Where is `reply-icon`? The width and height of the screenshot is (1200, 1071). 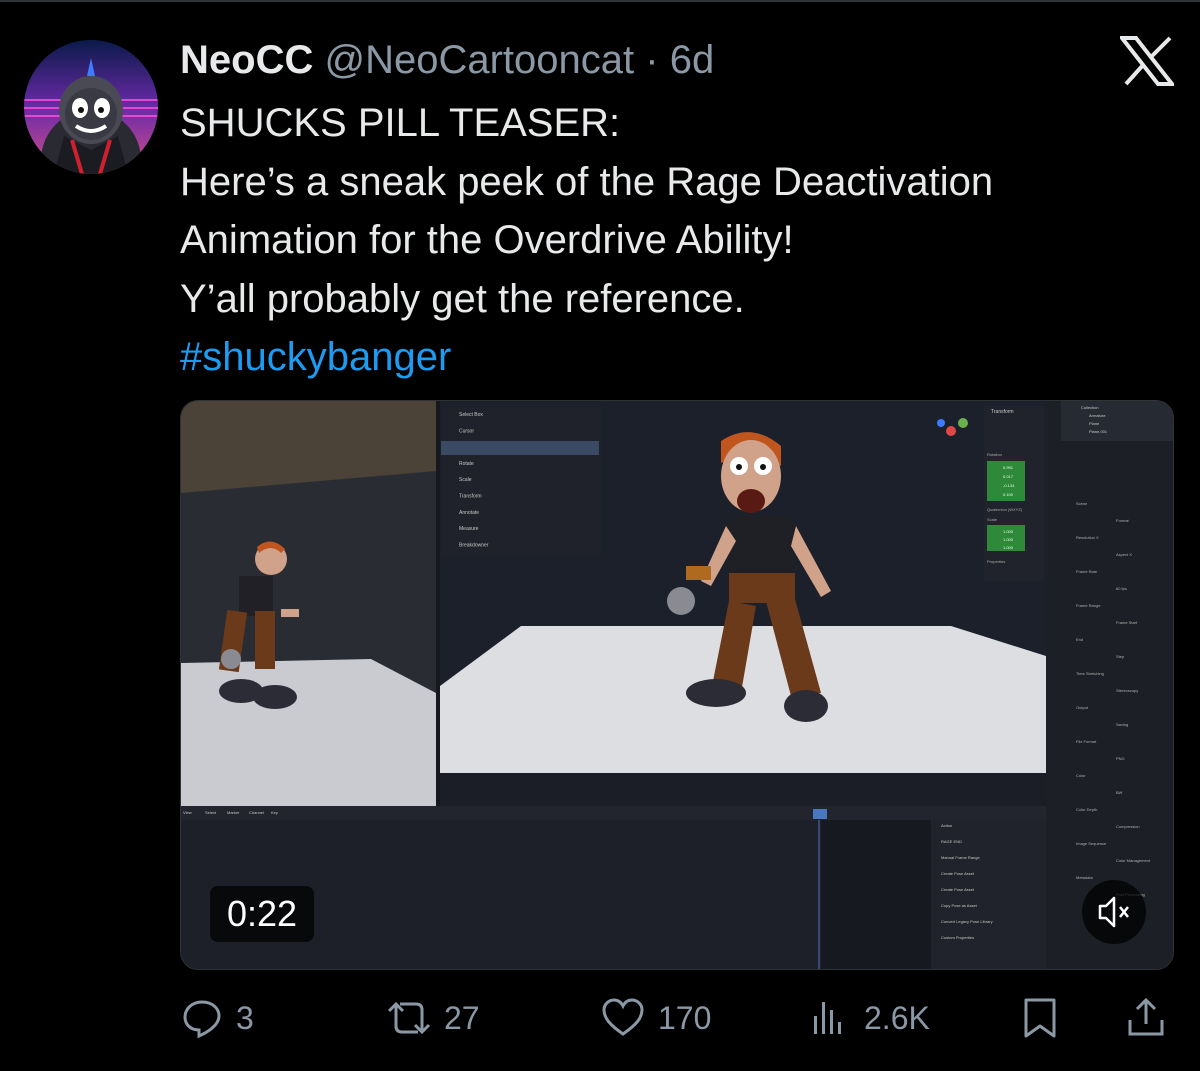 reply-icon is located at coordinates (202, 1019).